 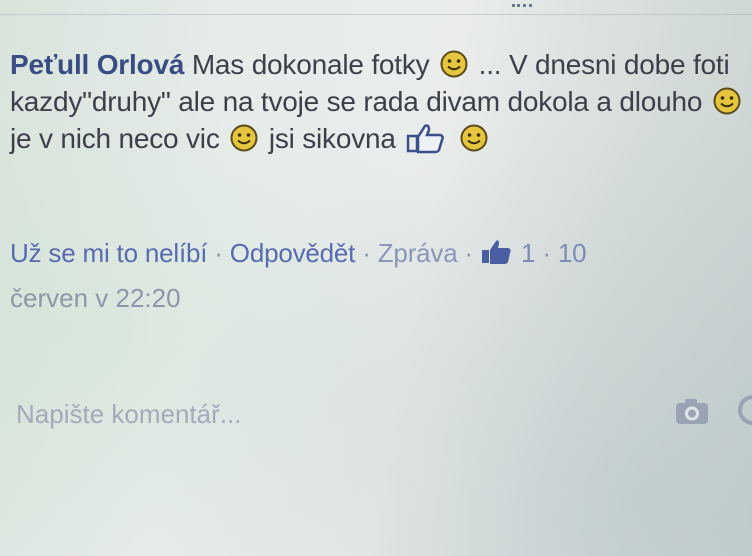 I want to click on date-fragment: 10, so click(x=572, y=253).